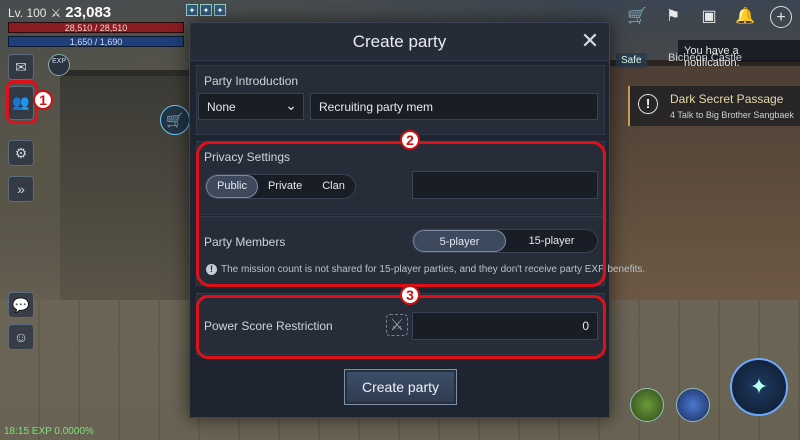 The height and width of the screenshot is (440, 800). I want to click on chevron-down-icon: ⌄, so click(291, 105).